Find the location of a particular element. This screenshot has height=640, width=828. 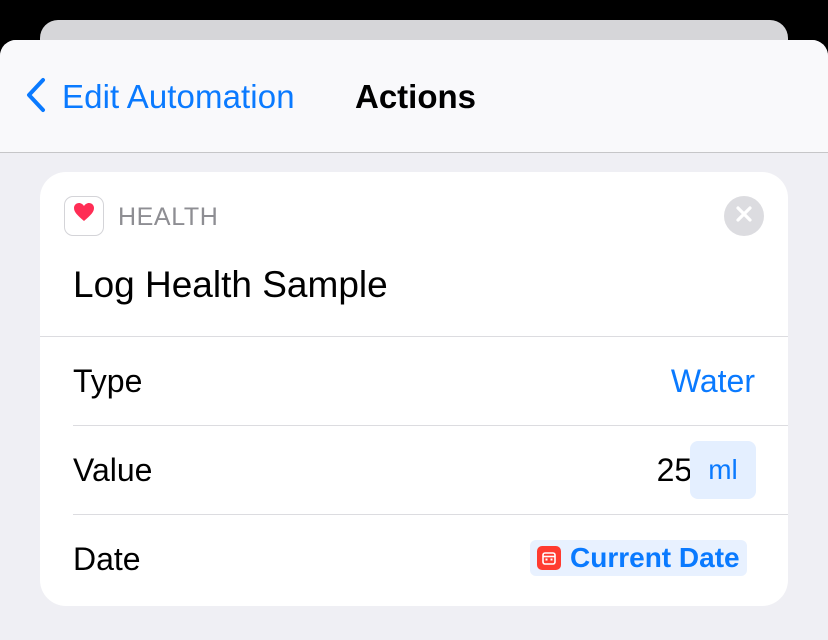

calendar-icon is located at coordinates (549, 558).